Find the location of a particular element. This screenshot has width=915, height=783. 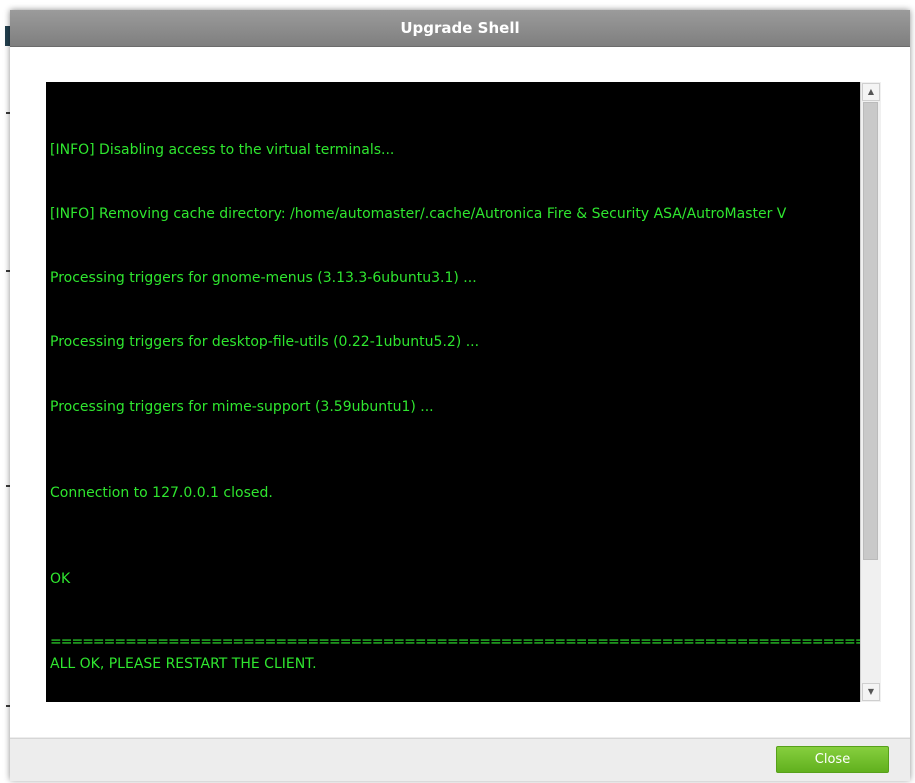

arrow-up-icon: ▲ is located at coordinates (871, 92).